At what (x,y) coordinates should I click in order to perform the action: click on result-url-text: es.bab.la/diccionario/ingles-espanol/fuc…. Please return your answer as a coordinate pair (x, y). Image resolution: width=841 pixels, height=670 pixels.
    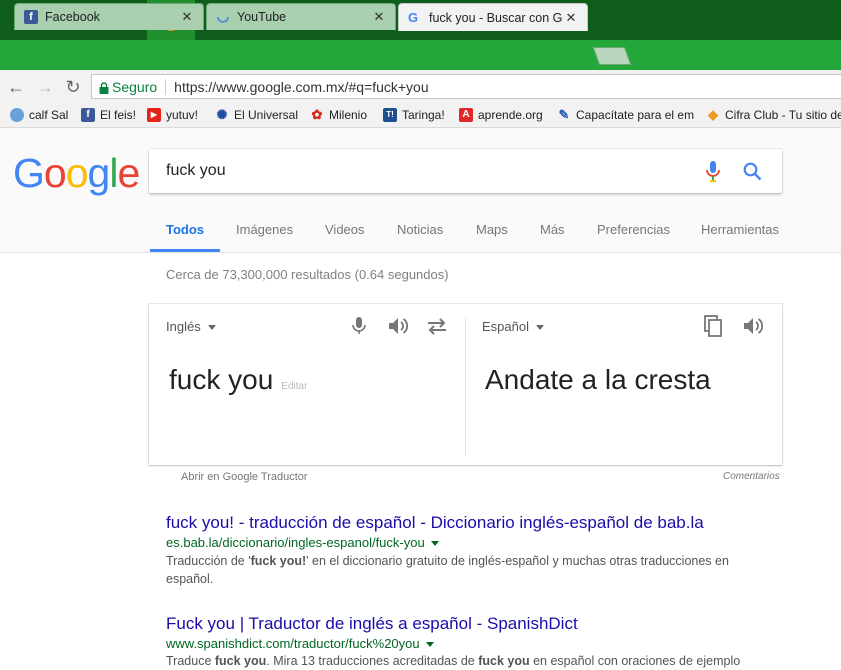
    Looking at the image, I should click on (295, 542).